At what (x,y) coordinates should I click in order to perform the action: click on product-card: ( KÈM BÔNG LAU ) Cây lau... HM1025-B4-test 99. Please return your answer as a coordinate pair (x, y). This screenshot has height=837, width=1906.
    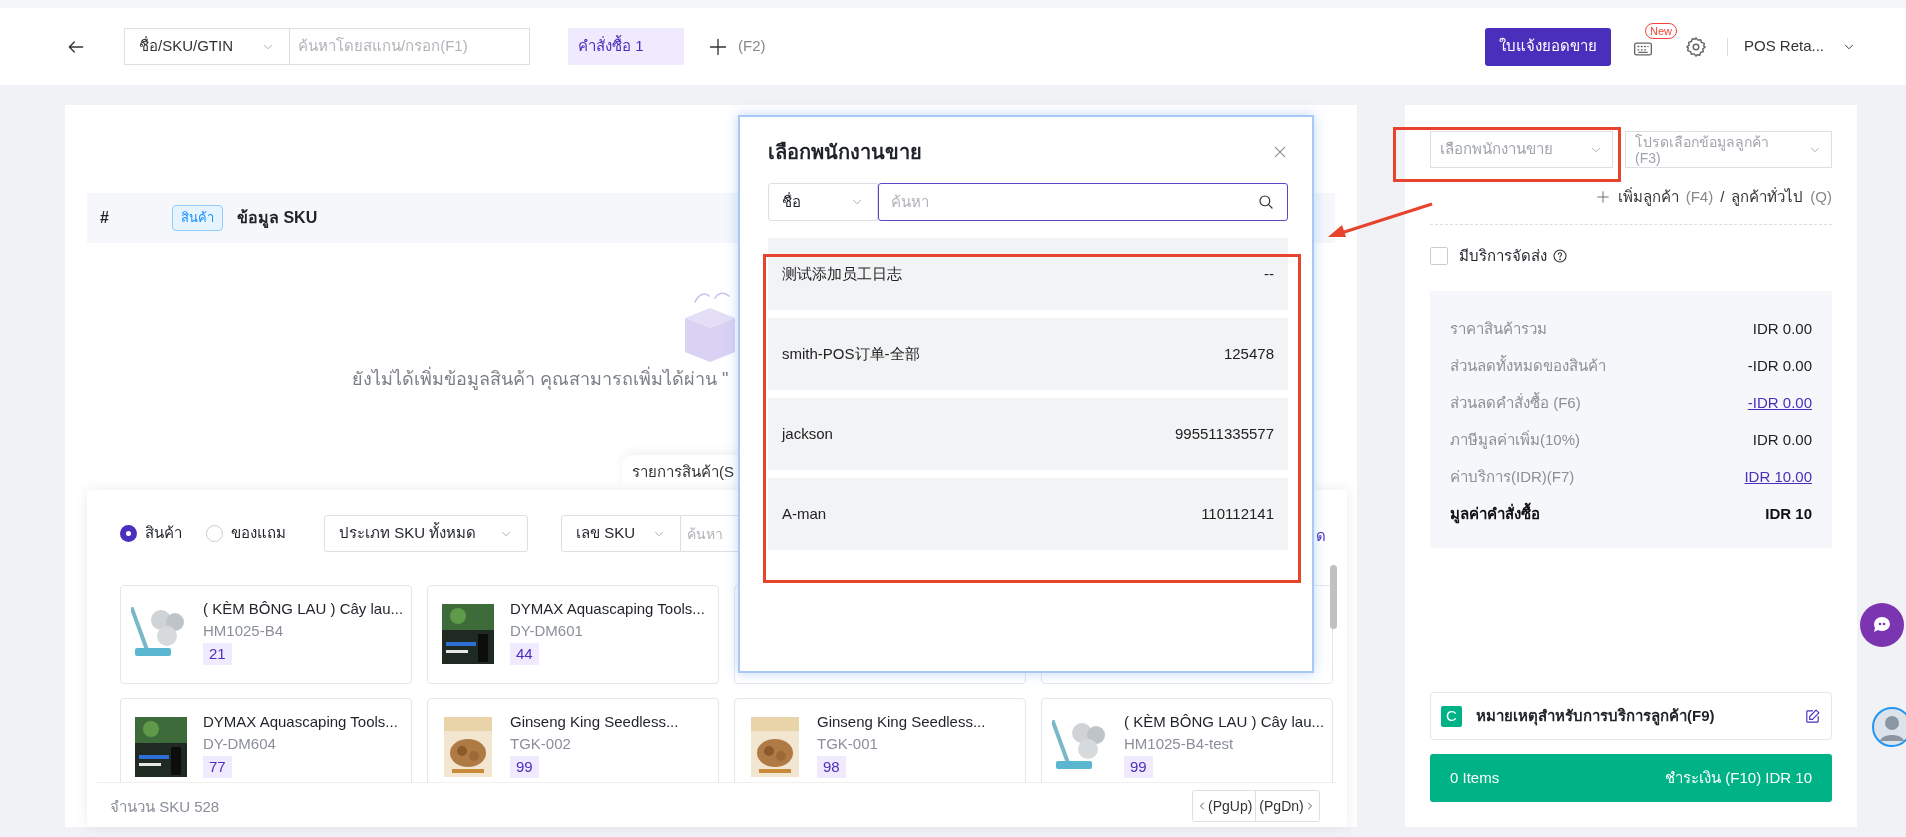
    Looking at the image, I should click on (1187, 740).